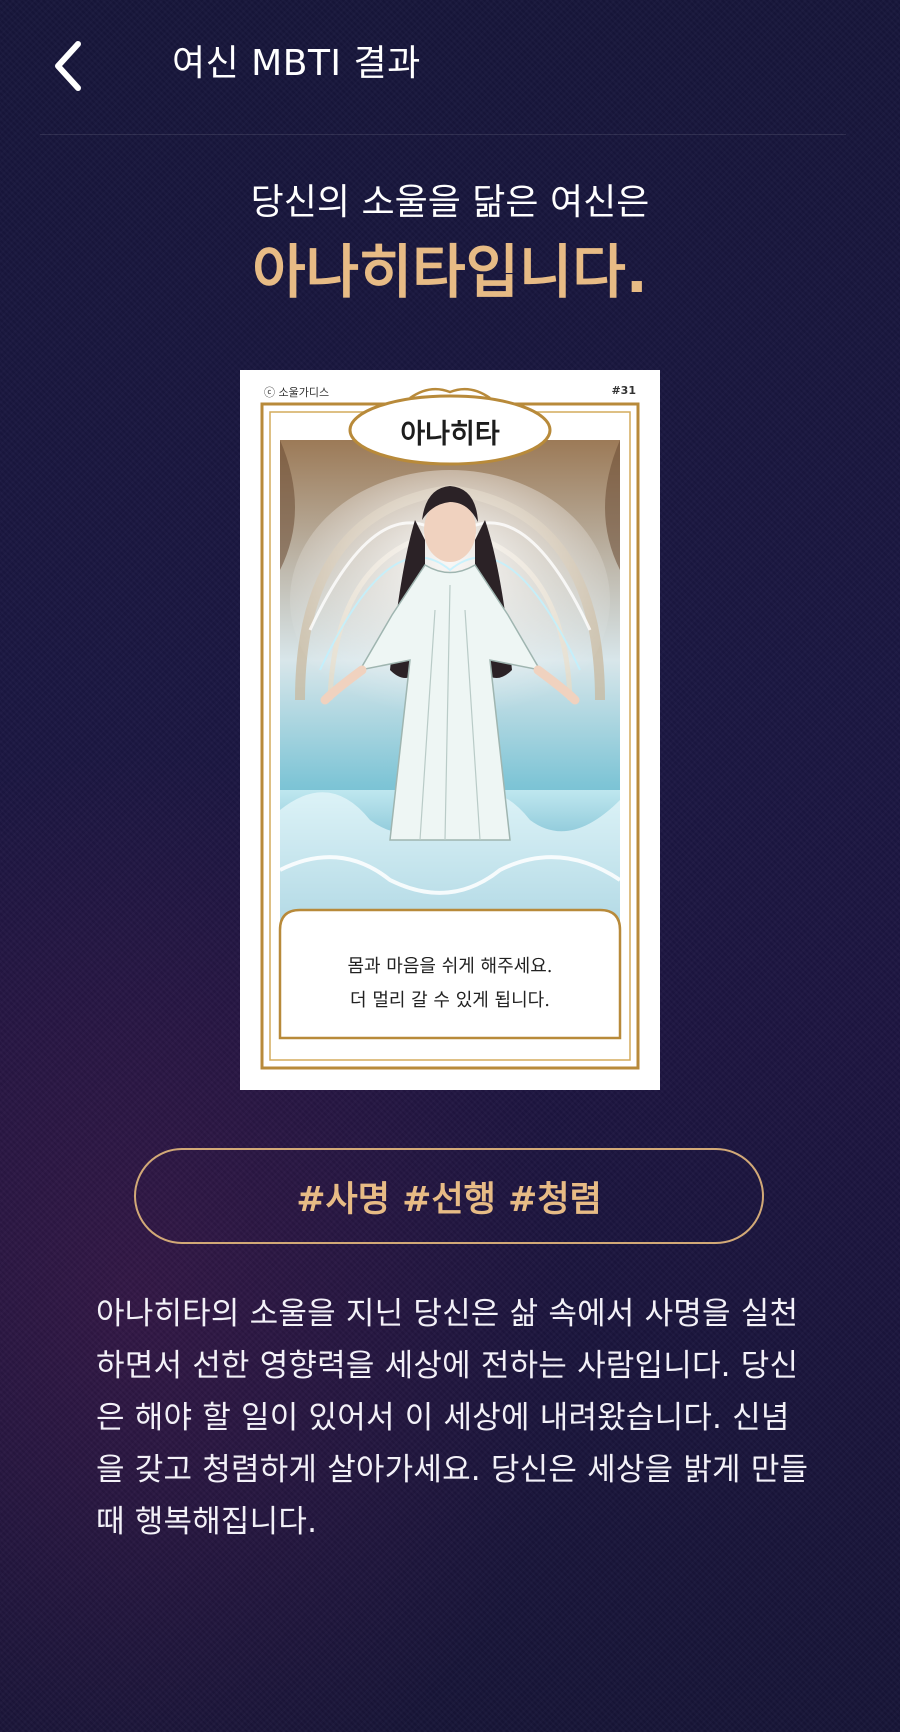  I want to click on result-subtitle: 당신의 소울을 닮은 여신은, so click(450, 202).